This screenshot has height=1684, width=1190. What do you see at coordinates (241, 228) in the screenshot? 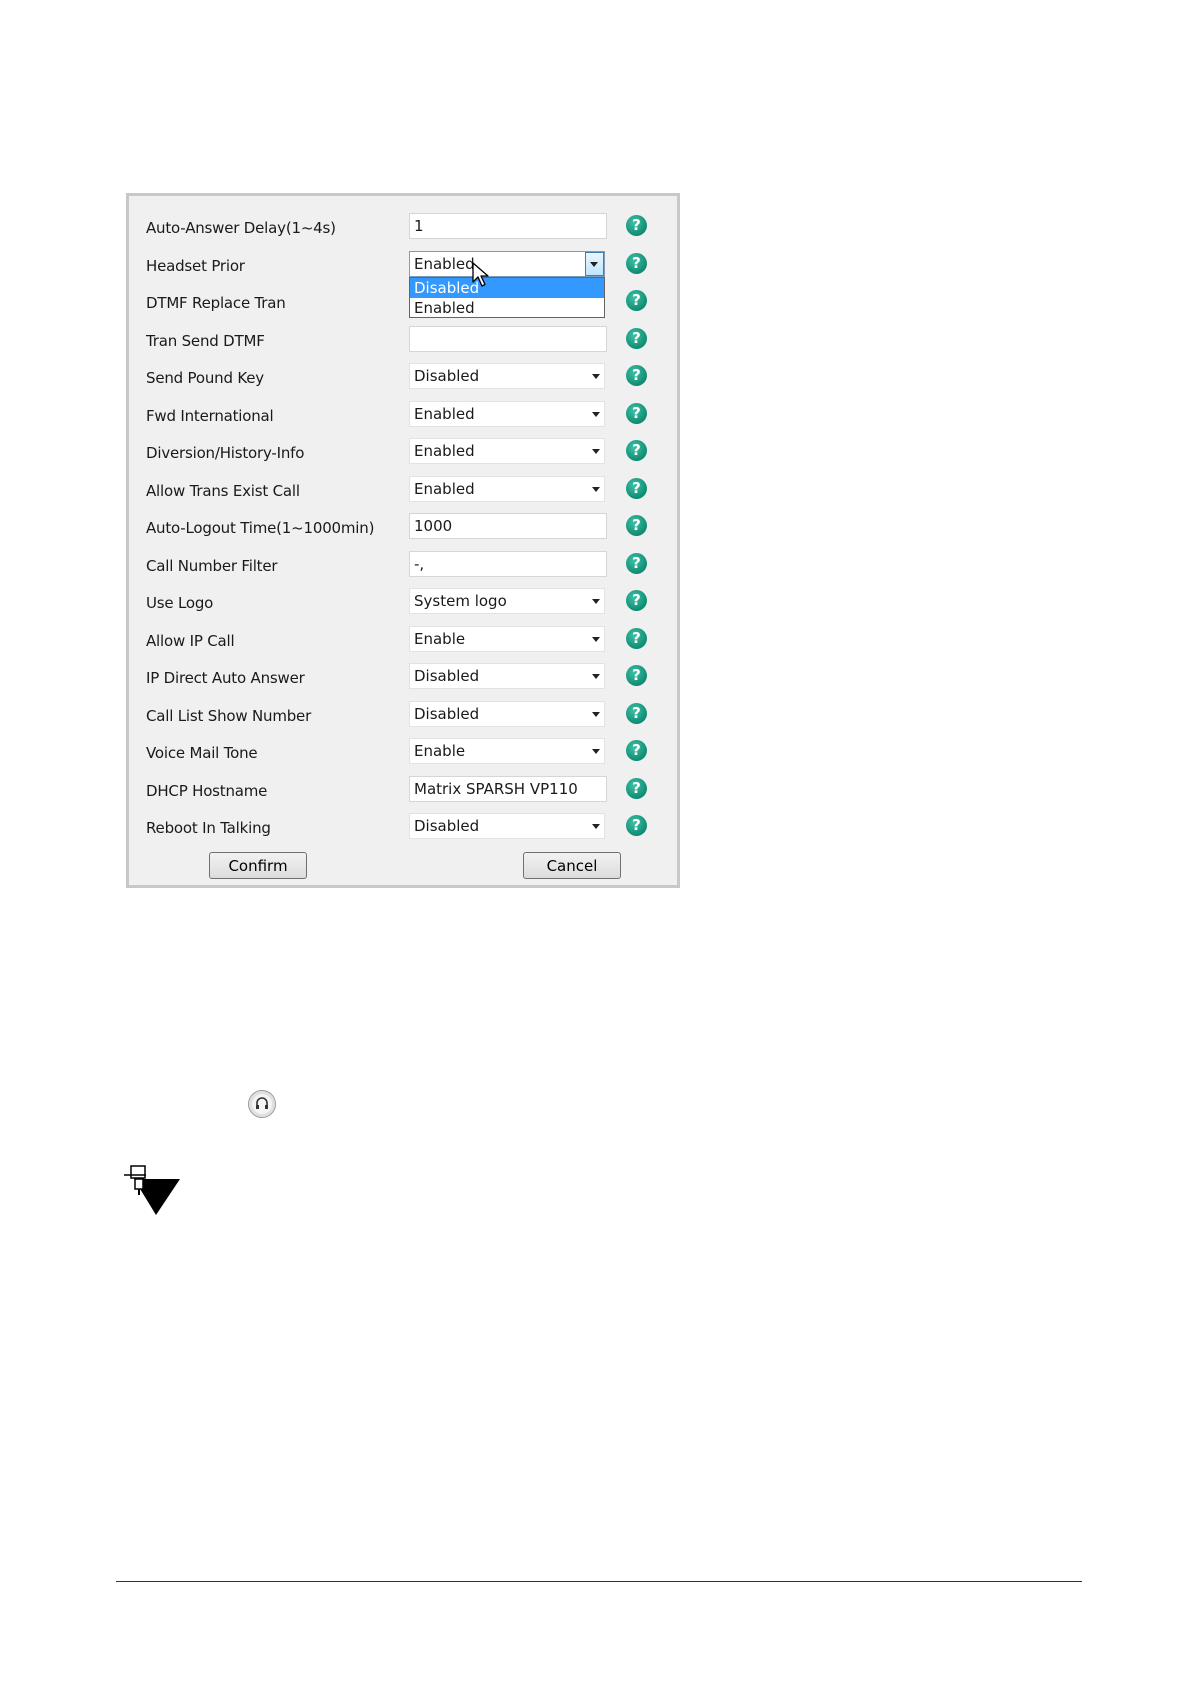
I see `setting-label: Auto-Answer Delay(1~4s)` at bounding box center [241, 228].